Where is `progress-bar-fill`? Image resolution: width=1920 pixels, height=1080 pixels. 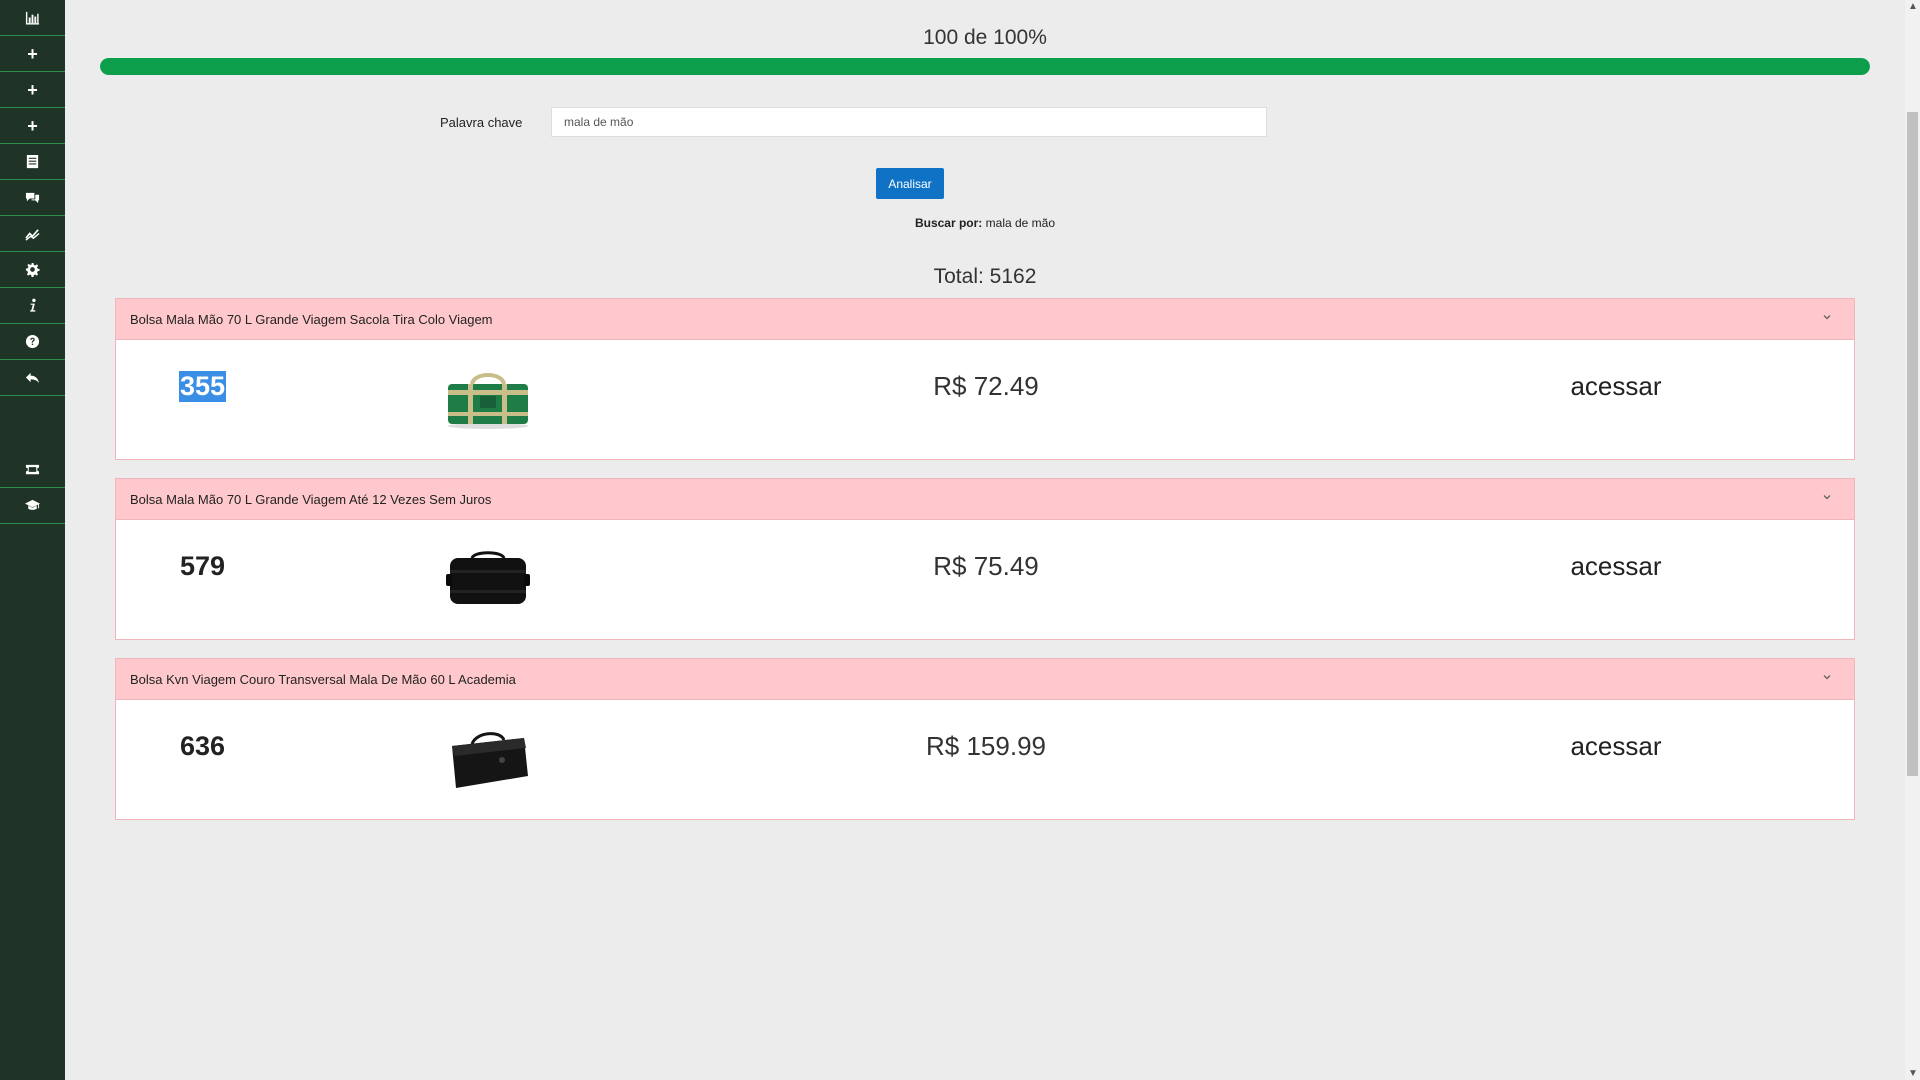
progress-bar-fill is located at coordinates (985, 66).